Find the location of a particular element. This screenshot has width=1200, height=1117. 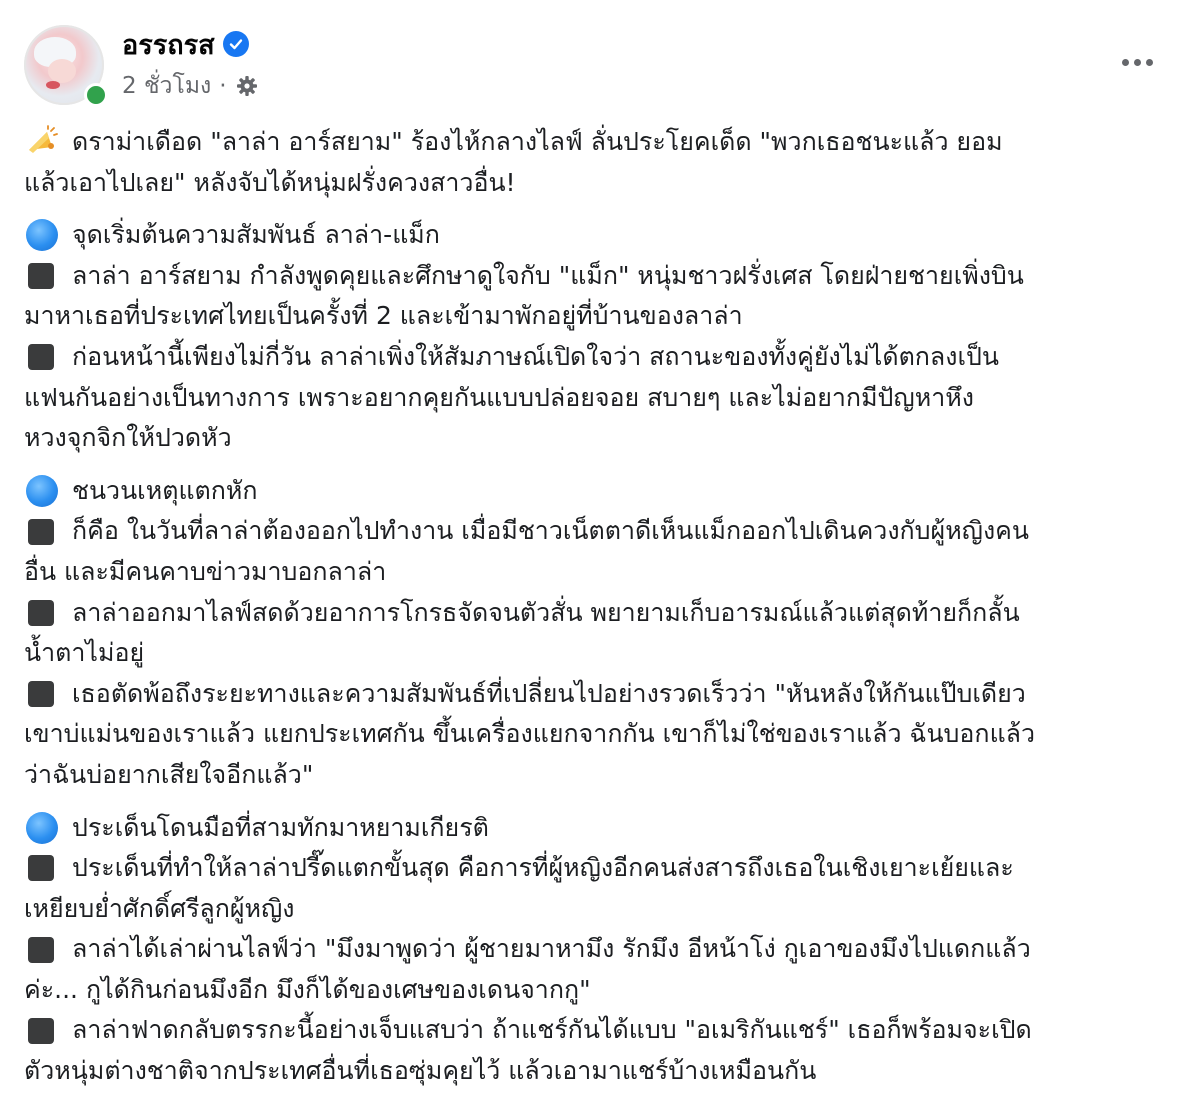

post-text-line: ชนวนเหตุแตกหัก is located at coordinates (604, 491).